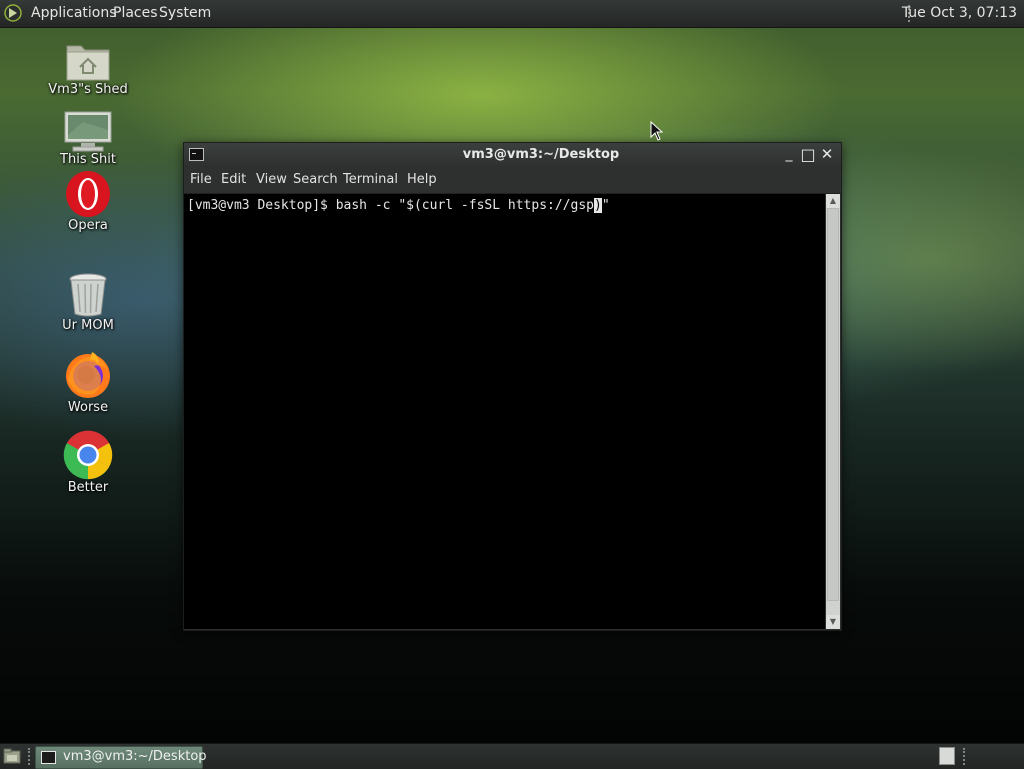 This screenshot has height=769, width=1024. I want to click on terminal-icon, so click(48, 757).